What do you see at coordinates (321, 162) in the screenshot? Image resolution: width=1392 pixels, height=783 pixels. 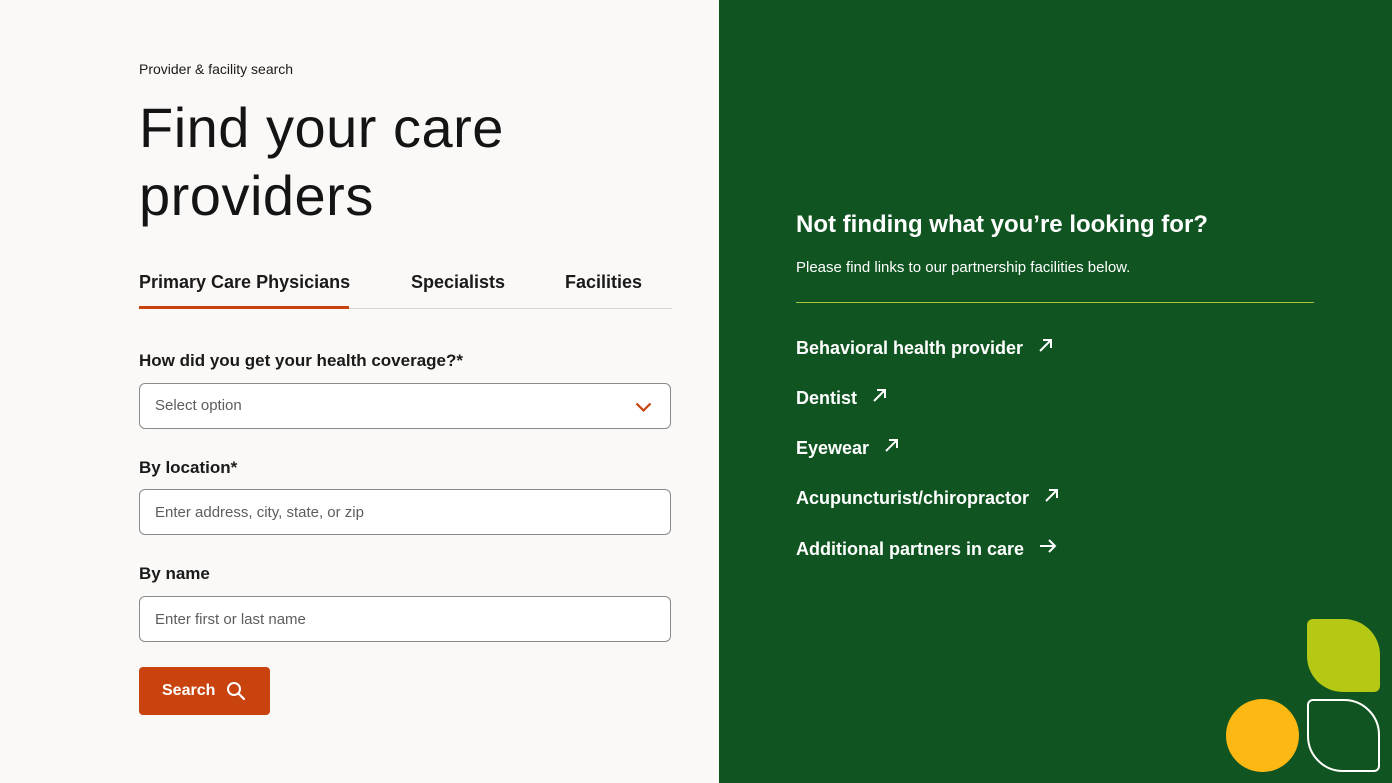 I see `page-title: Find your care providers` at bounding box center [321, 162].